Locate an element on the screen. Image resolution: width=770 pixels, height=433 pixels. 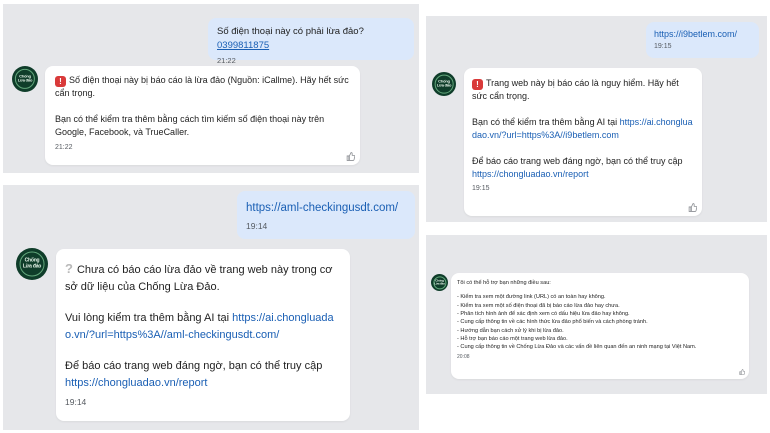
user-message: https://i9betlem.com/ 19:15 is located at coordinates (702, 40).